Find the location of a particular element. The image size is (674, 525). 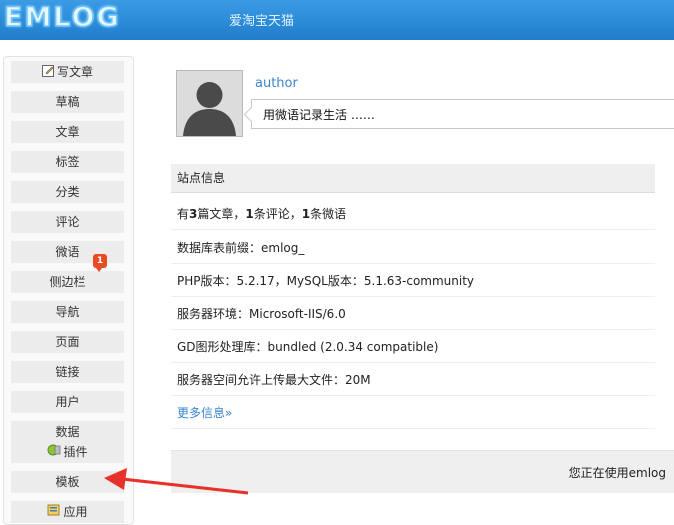

stats-text: 条评论， is located at coordinates (277, 214).